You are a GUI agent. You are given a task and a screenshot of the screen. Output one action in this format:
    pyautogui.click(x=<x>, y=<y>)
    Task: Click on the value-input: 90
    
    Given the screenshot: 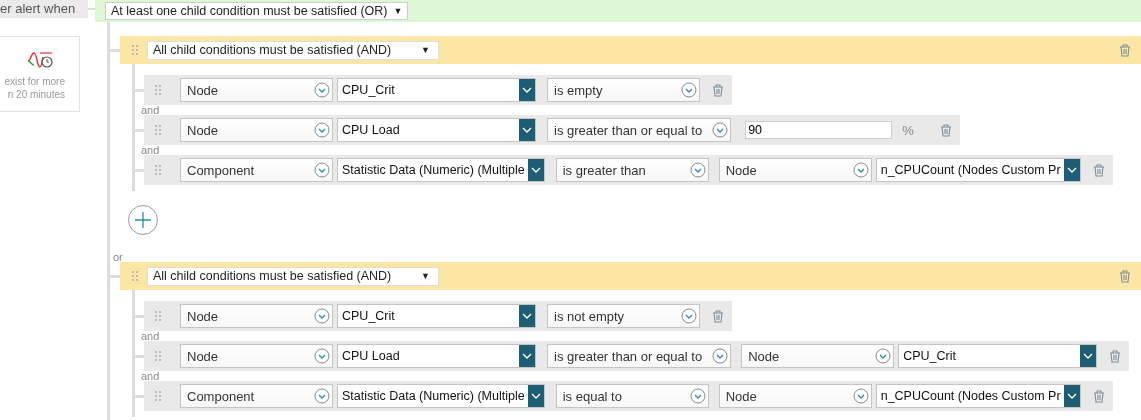 What is the action you would take?
    pyautogui.click(x=819, y=130)
    